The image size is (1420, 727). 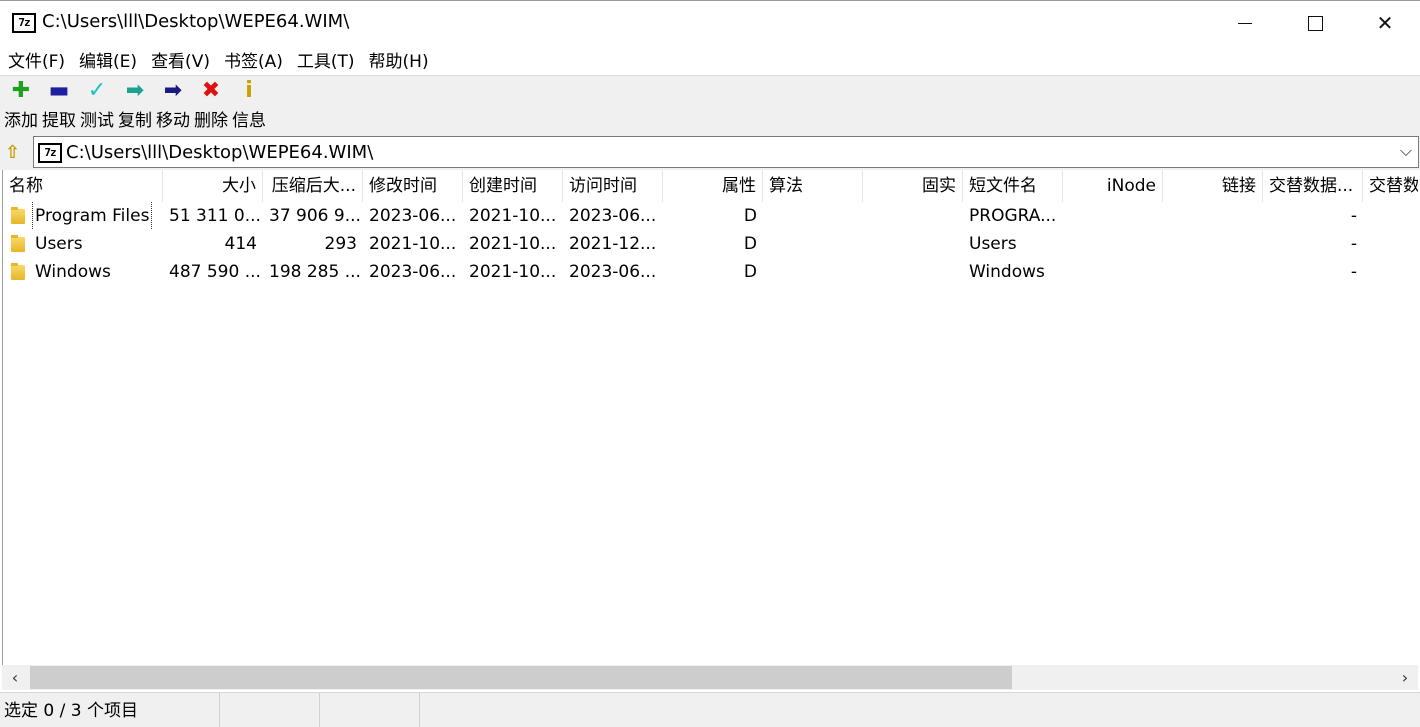 What do you see at coordinates (370, 710) in the screenshot?
I see `status-packed` at bounding box center [370, 710].